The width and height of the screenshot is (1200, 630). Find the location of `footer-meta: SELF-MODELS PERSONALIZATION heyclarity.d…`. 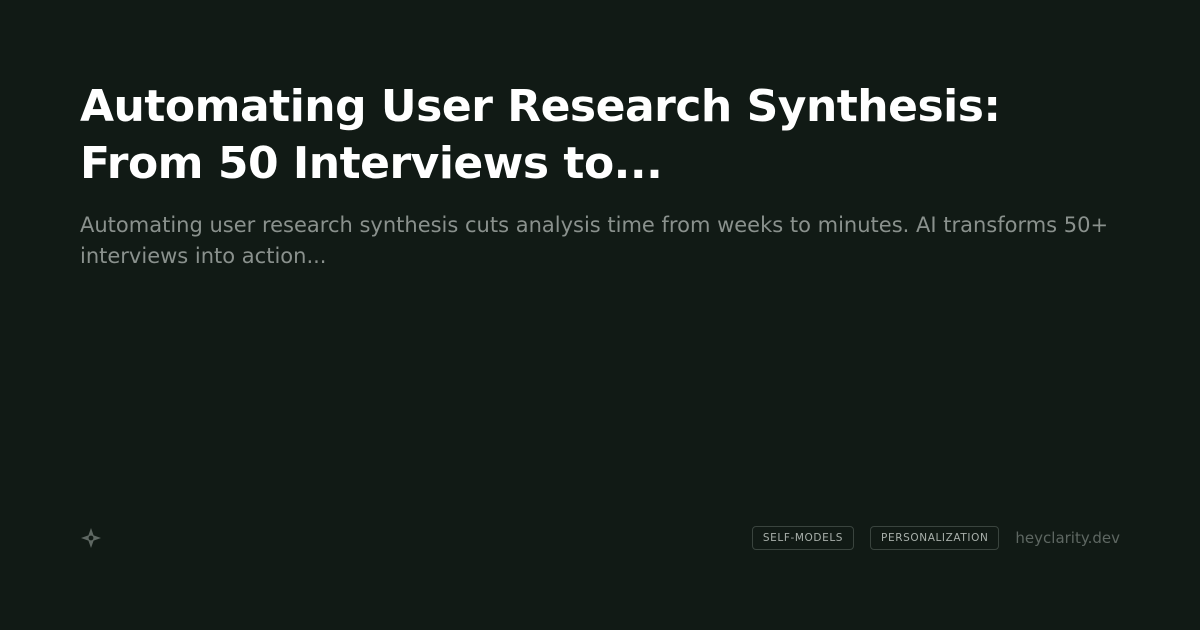

footer-meta: SELF-MODELS PERSONALIZATION heyclarity.d… is located at coordinates (935, 538).